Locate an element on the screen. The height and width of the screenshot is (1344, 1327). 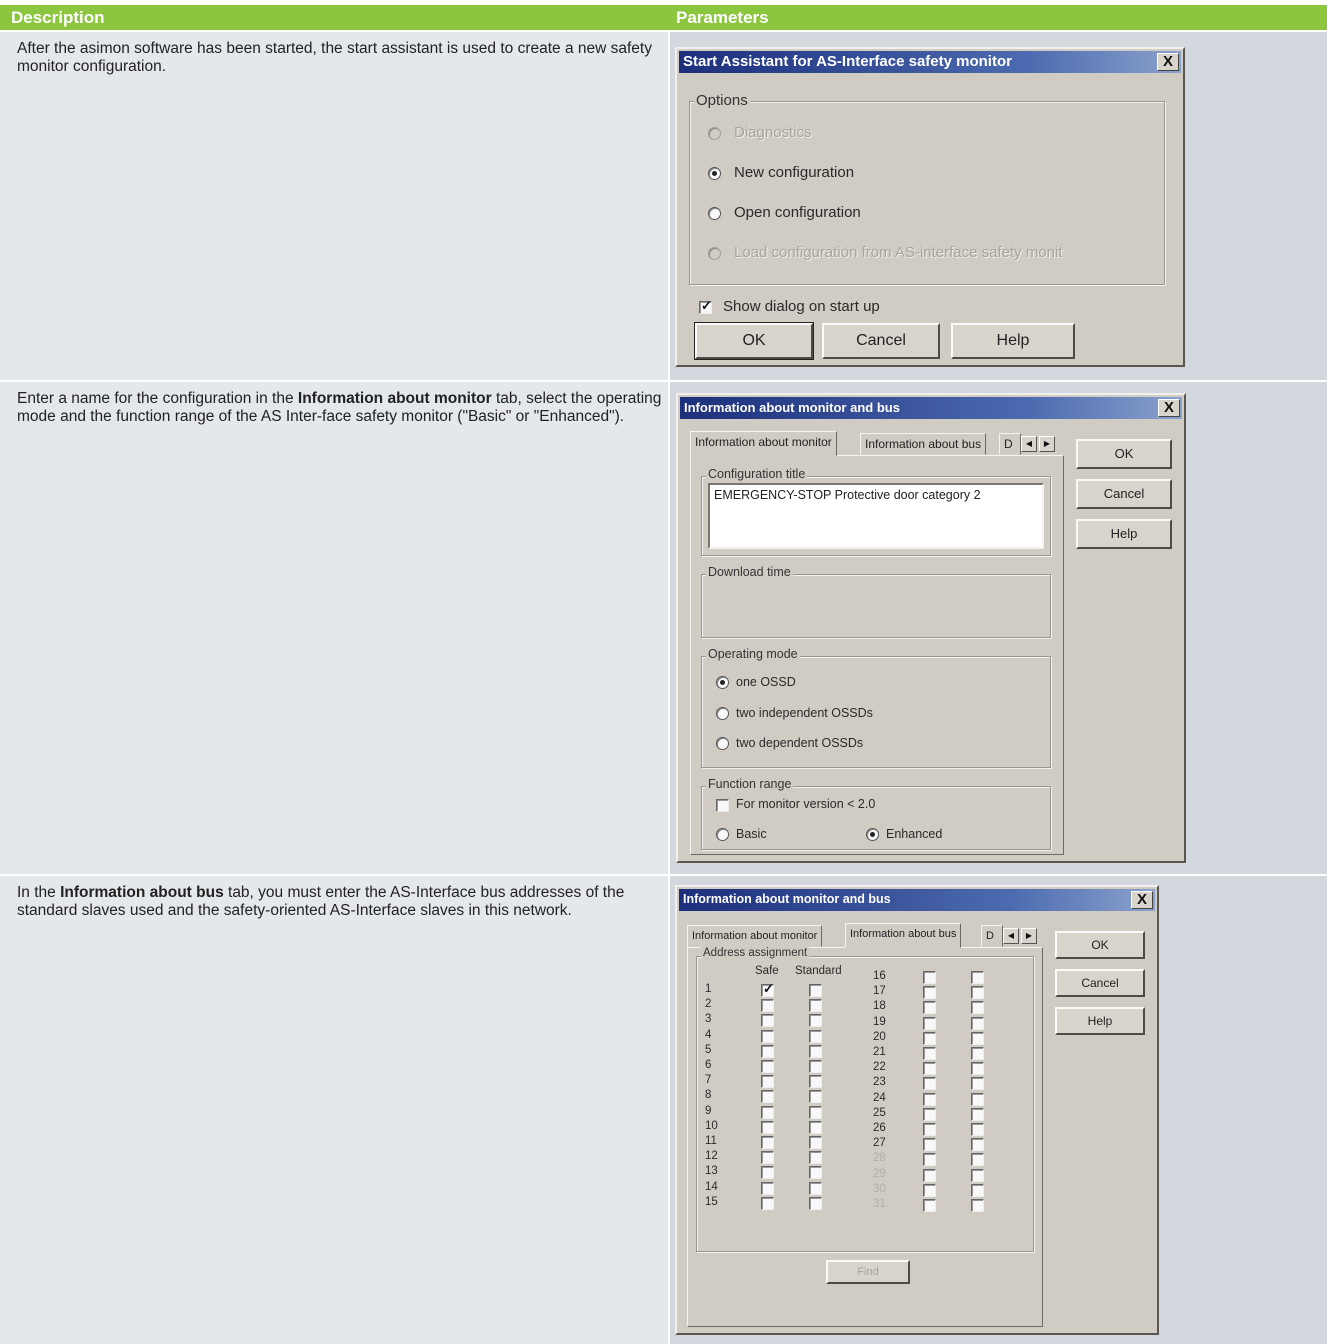
monitor-version-label: For monitor version < 2.0 is located at coordinates (805, 804).